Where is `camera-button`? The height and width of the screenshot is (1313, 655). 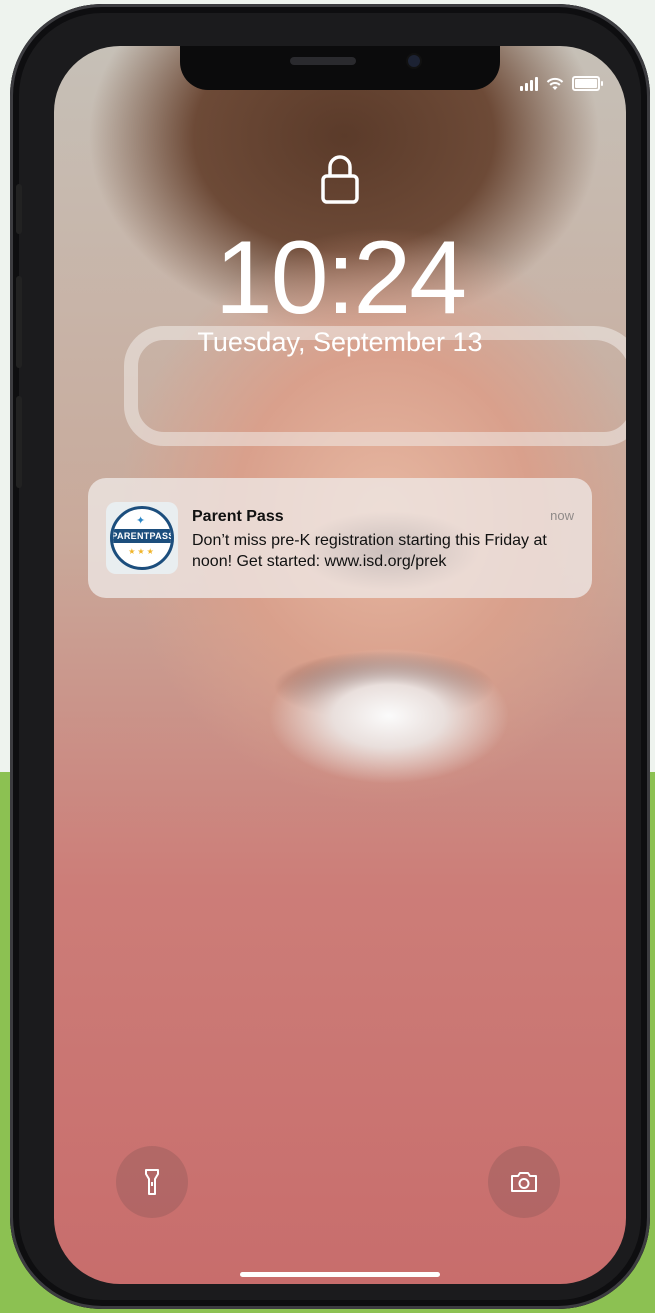
camera-button is located at coordinates (524, 1182).